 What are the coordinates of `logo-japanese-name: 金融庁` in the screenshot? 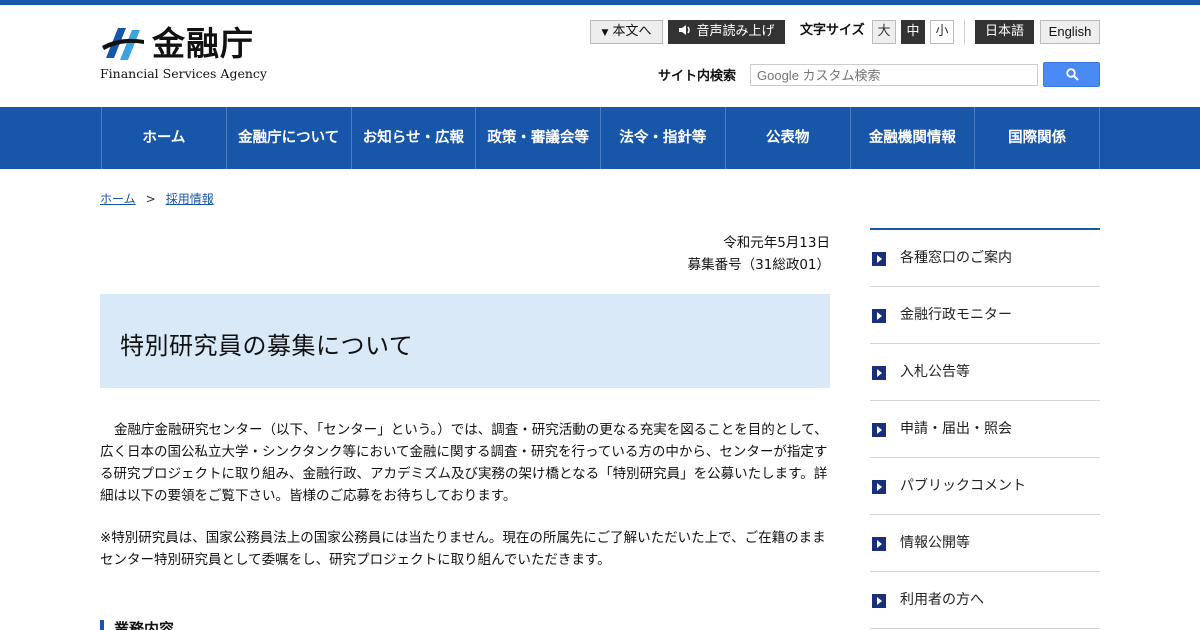 It's located at (203, 43).